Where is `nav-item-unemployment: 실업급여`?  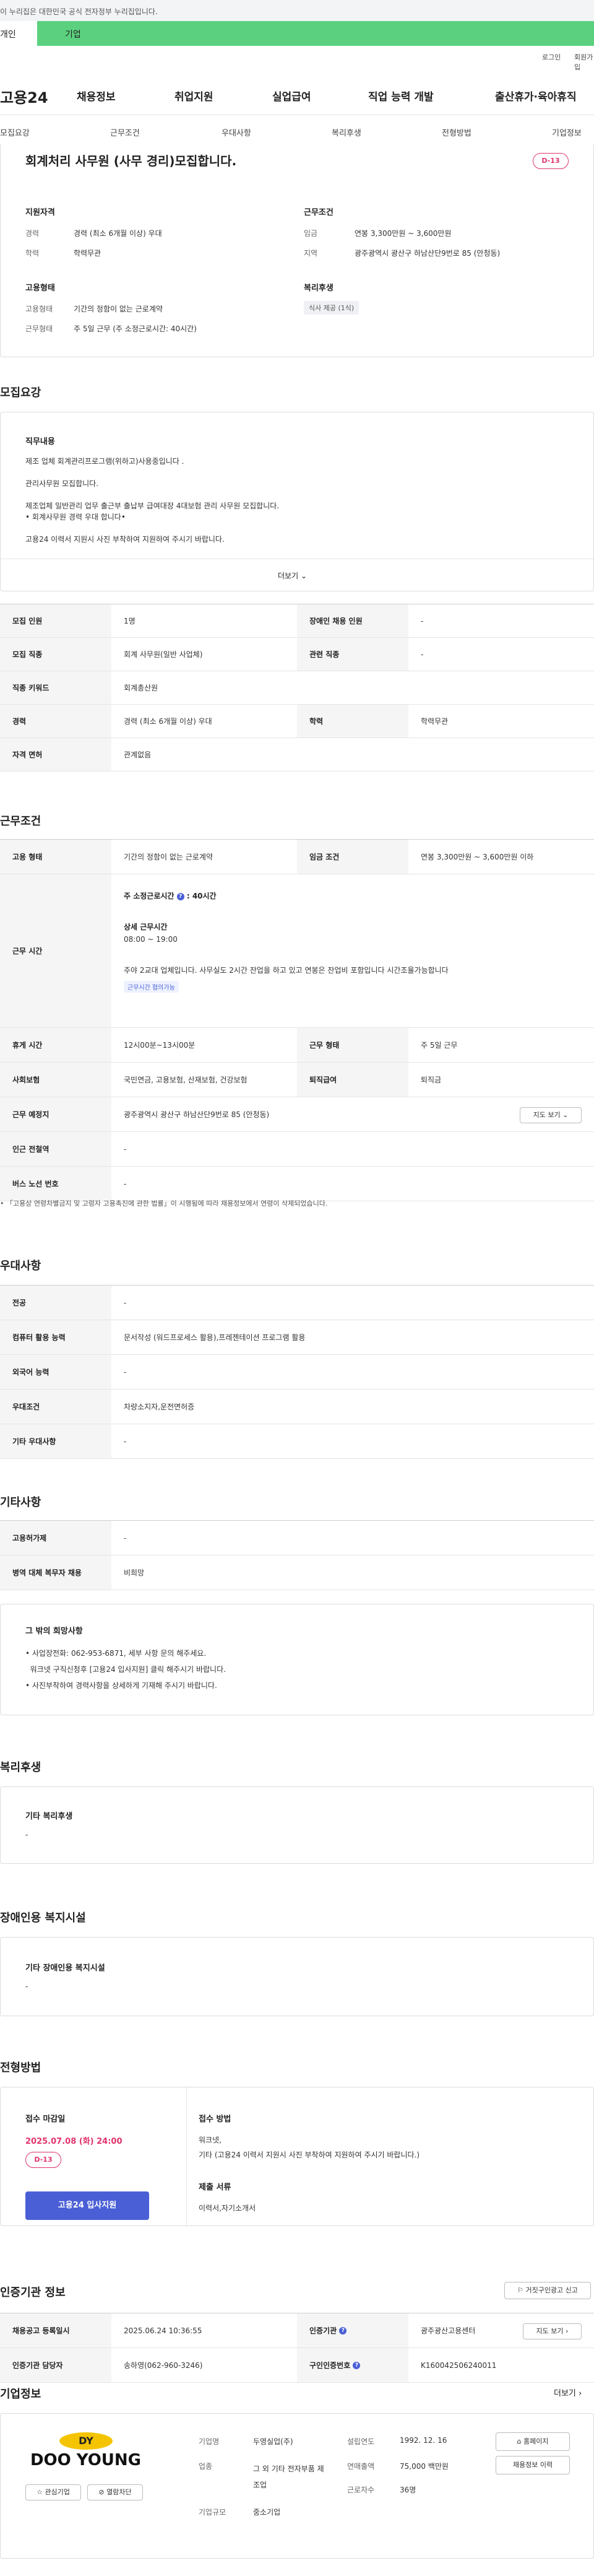
nav-item-unemployment: 실업급여 is located at coordinates (291, 95).